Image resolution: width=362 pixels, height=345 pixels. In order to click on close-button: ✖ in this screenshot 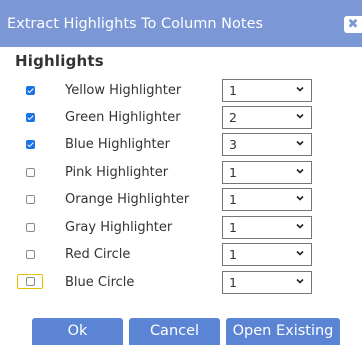, I will do `click(353, 24)`.